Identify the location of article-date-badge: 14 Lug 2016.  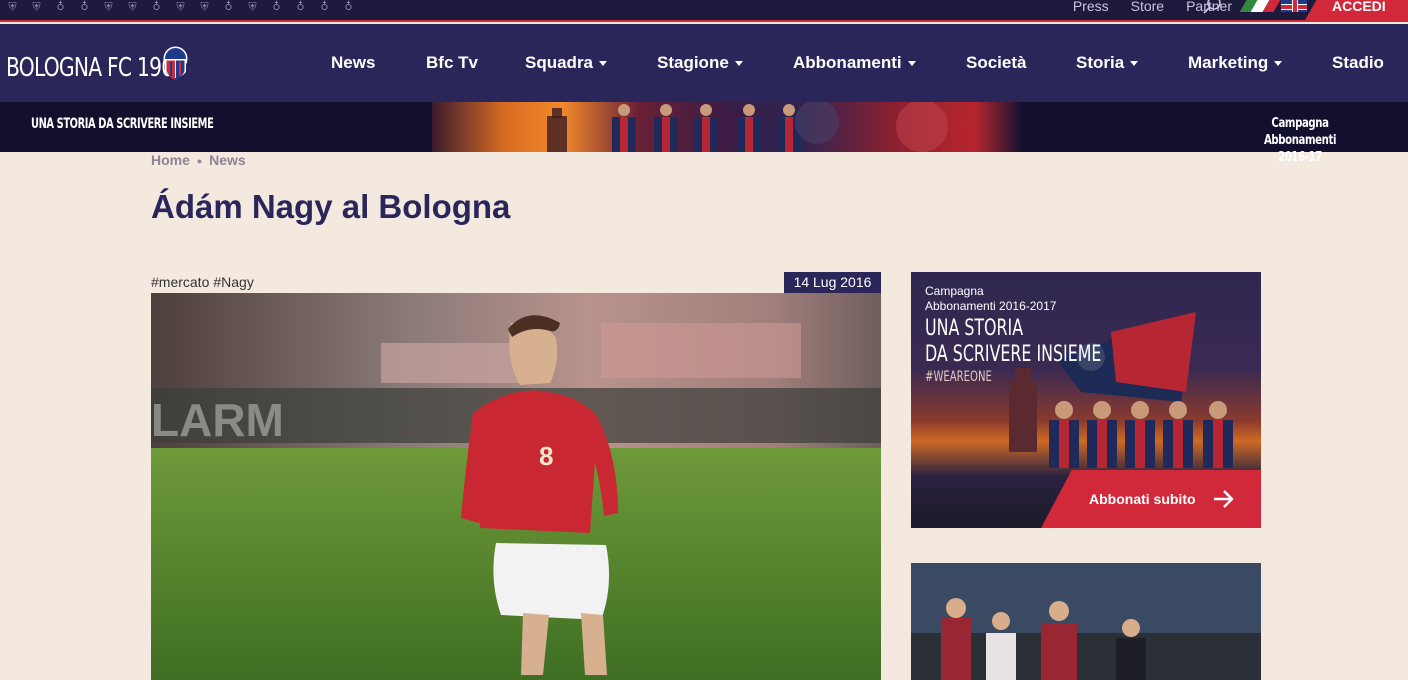
(832, 283).